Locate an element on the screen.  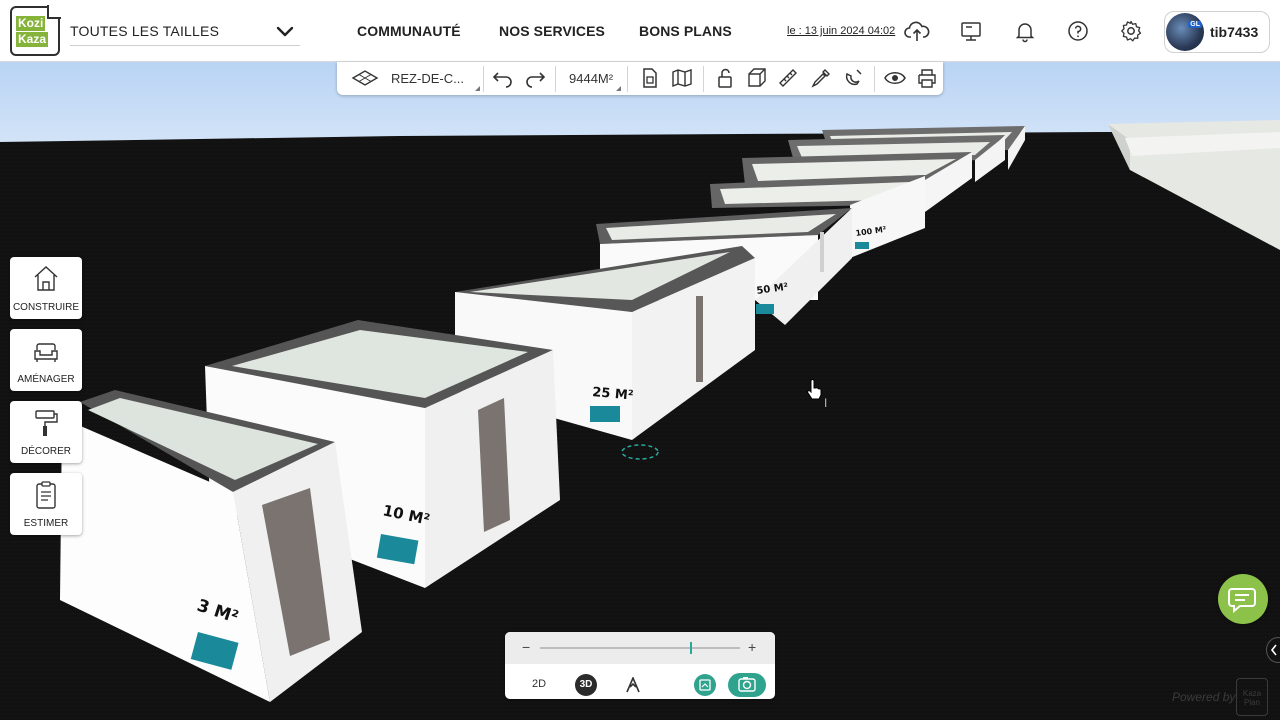
estimer-button: ESTIMER is located at coordinates (46, 504).